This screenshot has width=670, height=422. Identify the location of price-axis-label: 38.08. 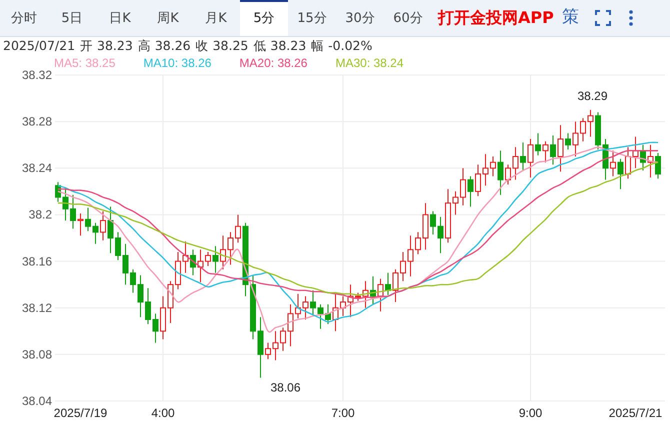
(37, 354).